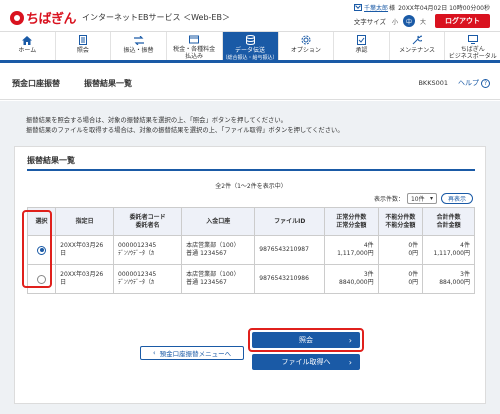  What do you see at coordinates (362, 46) in the screenshot?
I see `nav-approval: 承認` at bounding box center [362, 46].